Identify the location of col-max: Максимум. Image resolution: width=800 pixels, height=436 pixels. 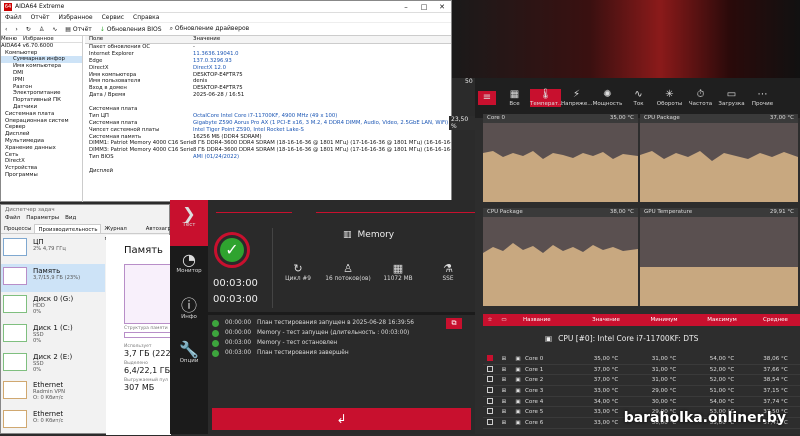
(722, 320).